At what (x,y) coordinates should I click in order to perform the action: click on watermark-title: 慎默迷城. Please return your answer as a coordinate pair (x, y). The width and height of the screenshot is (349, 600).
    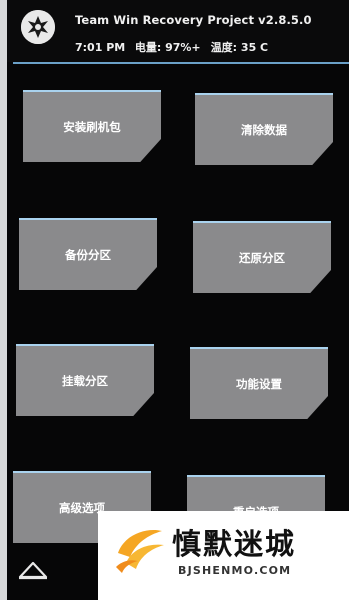
    Looking at the image, I should click on (234, 544).